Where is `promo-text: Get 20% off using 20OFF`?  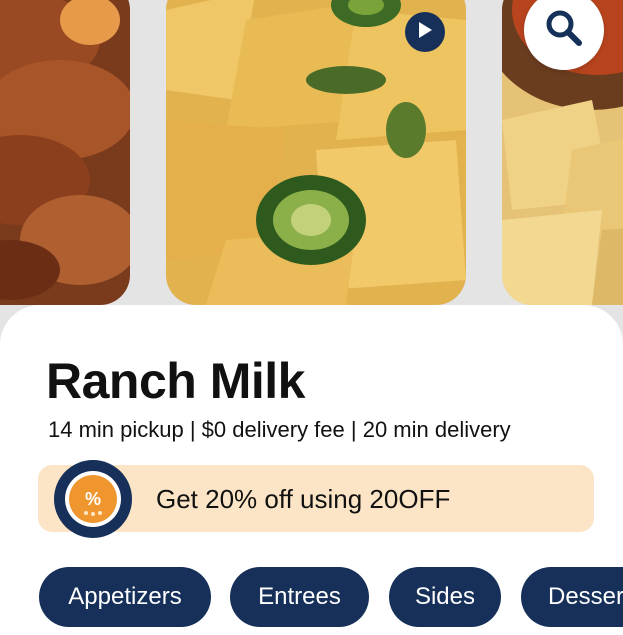
promo-text: Get 20% off using 20OFF is located at coordinates (303, 499).